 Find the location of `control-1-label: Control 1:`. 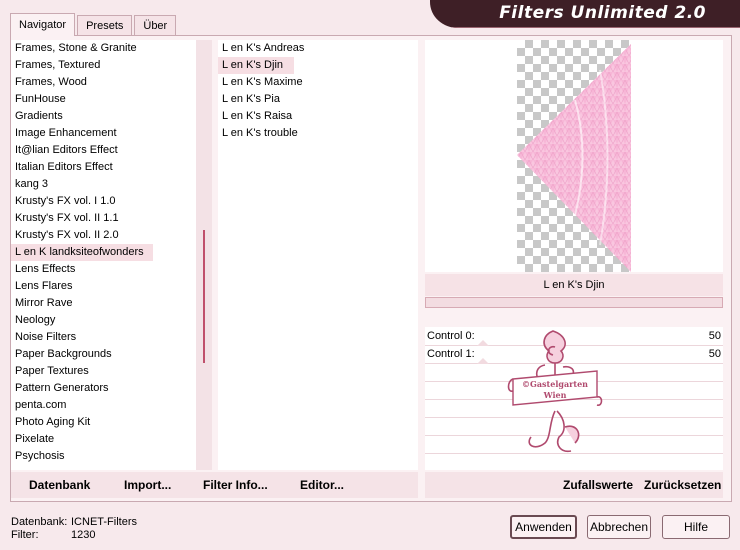

control-1-label: Control 1: is located at coordinates (451, 354).